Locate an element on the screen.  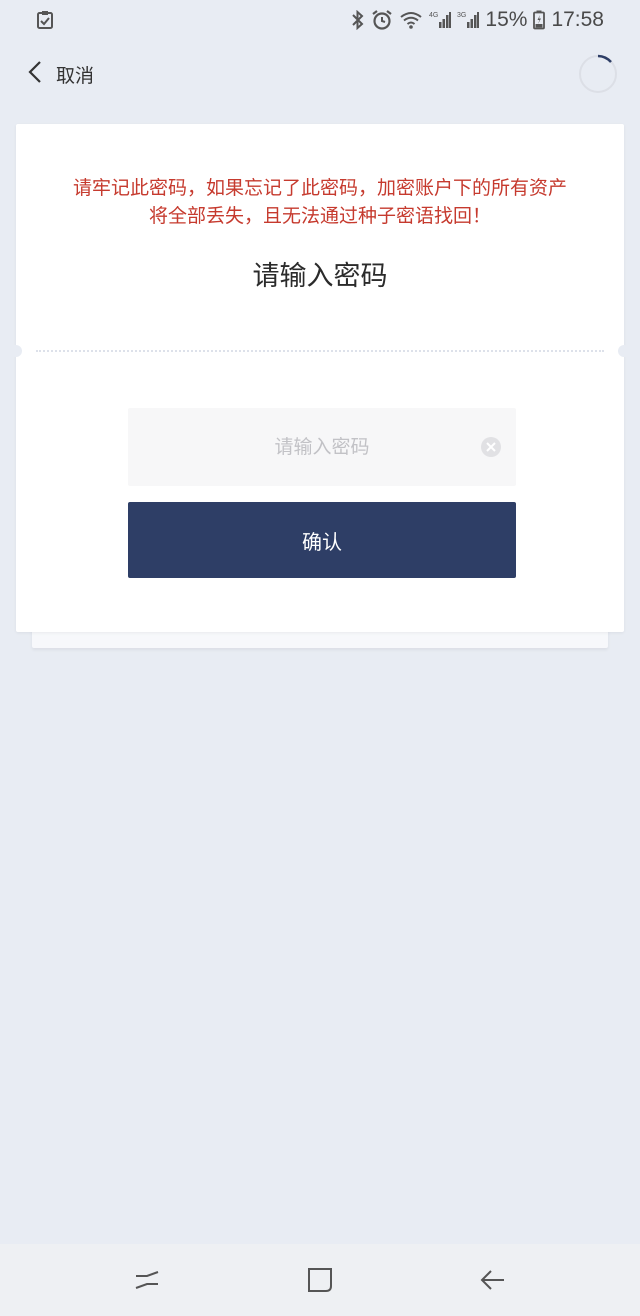
loading-spinner-icon is located at coordinates (598, 74).